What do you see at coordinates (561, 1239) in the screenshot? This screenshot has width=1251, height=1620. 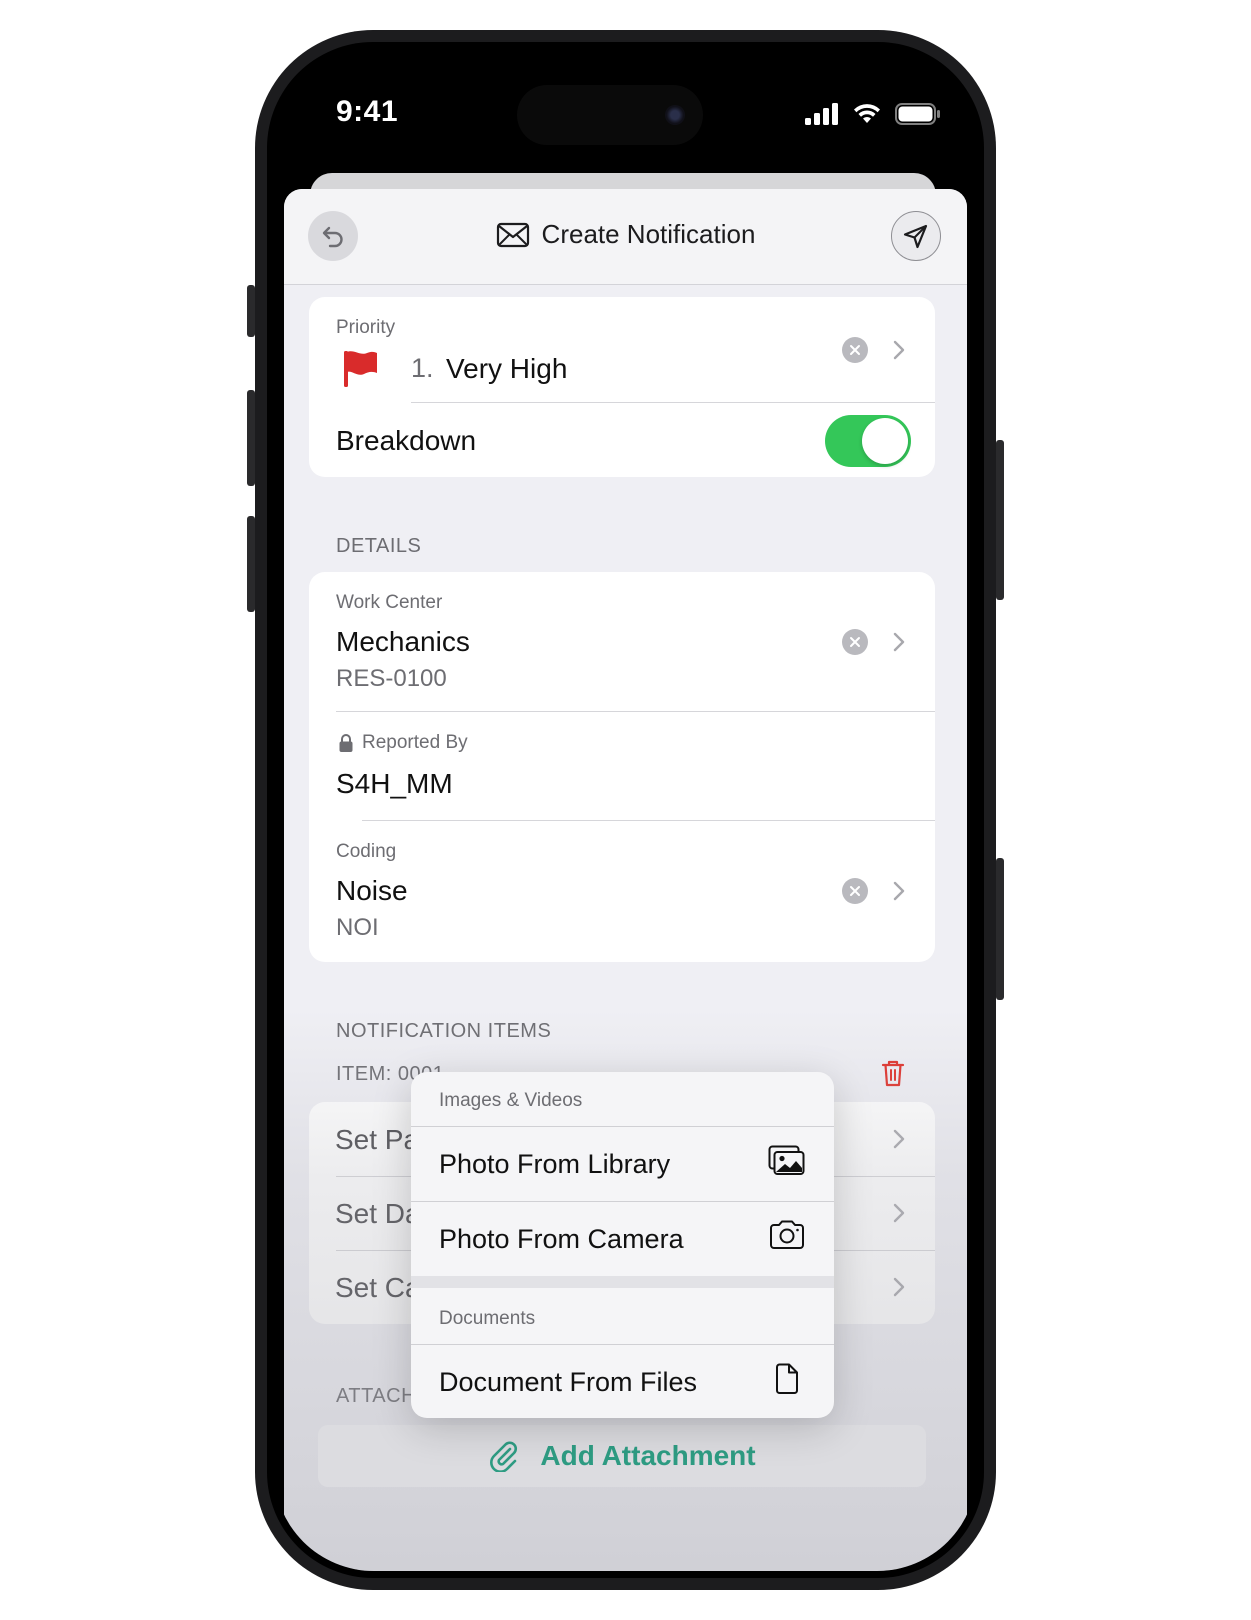 I see `menu-item-label: Photo From Camera` at bounding box center [561, 1239].